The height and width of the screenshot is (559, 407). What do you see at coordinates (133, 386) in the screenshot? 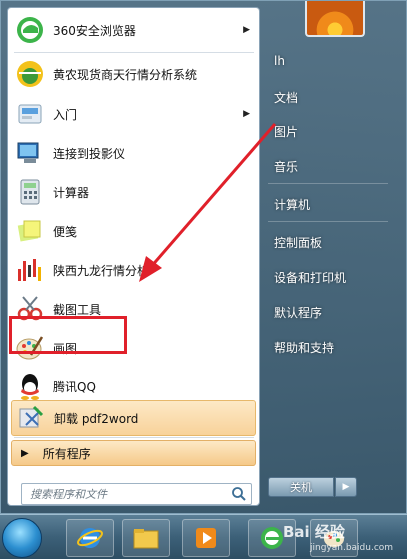
I see `program-item-qq: 腾讯QQ` at bounding box center [133, 386].